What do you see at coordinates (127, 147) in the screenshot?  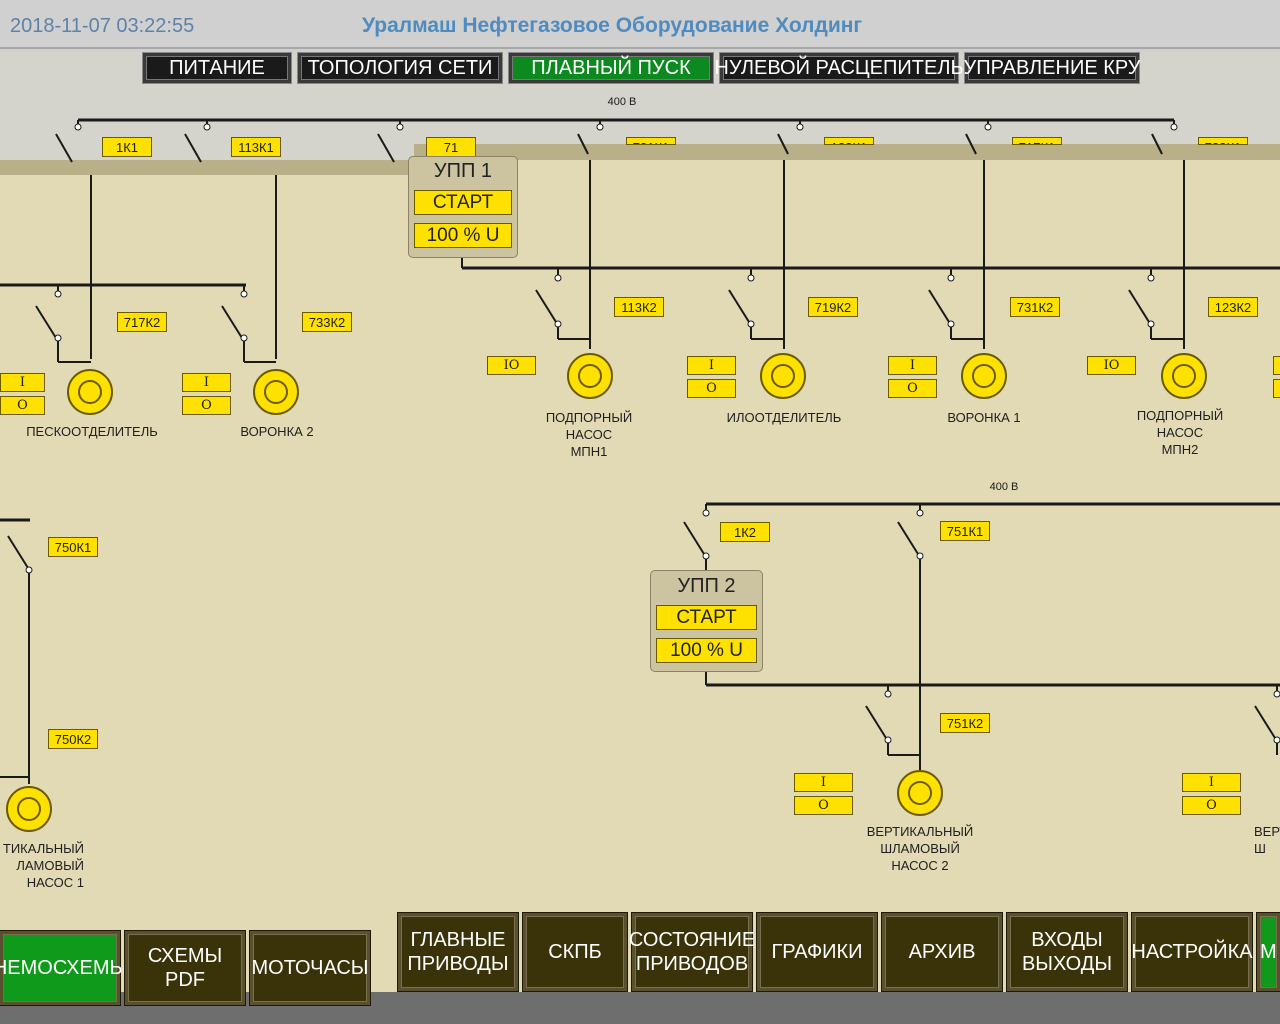 I see `breaker-label: 1К1` at bounding box center [127, 147].